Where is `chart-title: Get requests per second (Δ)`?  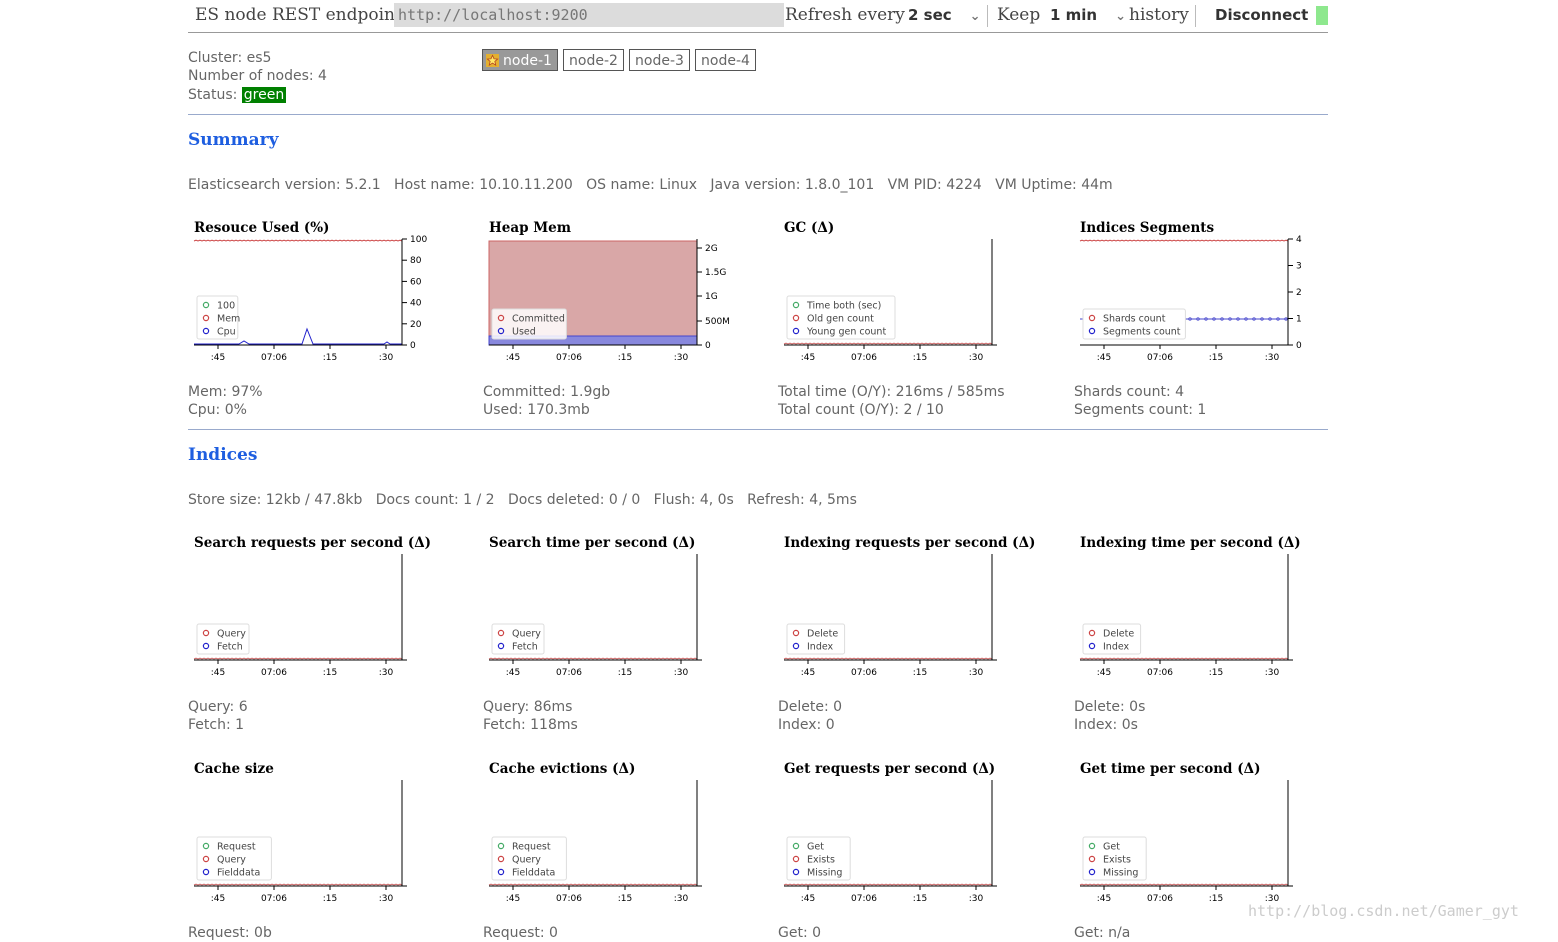 chart-title: Get requests per second (Δ) is located at coordinates (890, 769).